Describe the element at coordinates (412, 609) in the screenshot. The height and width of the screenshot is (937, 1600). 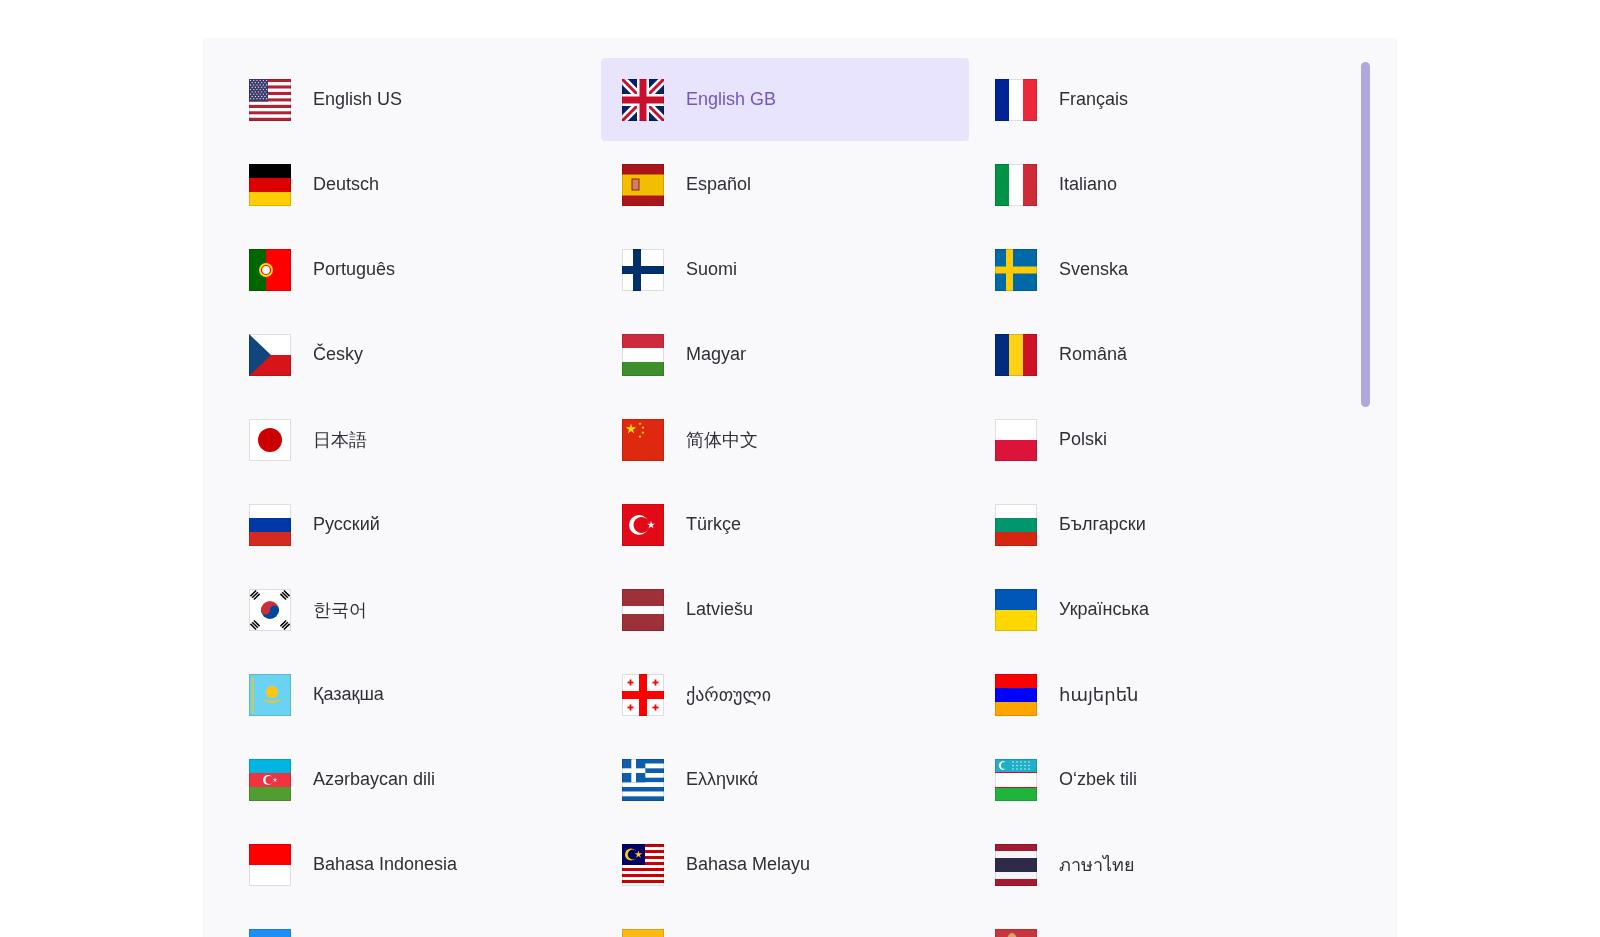
I see `language-option: 한국어` at that location.